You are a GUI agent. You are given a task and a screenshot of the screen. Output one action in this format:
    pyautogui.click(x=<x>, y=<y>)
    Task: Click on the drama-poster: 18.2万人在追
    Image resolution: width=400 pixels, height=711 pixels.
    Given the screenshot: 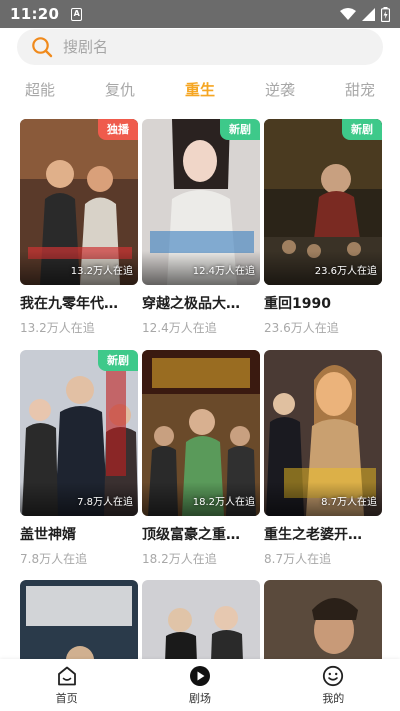 What is the action you would take?
    pyautogui.click(x=201, y=433)
    